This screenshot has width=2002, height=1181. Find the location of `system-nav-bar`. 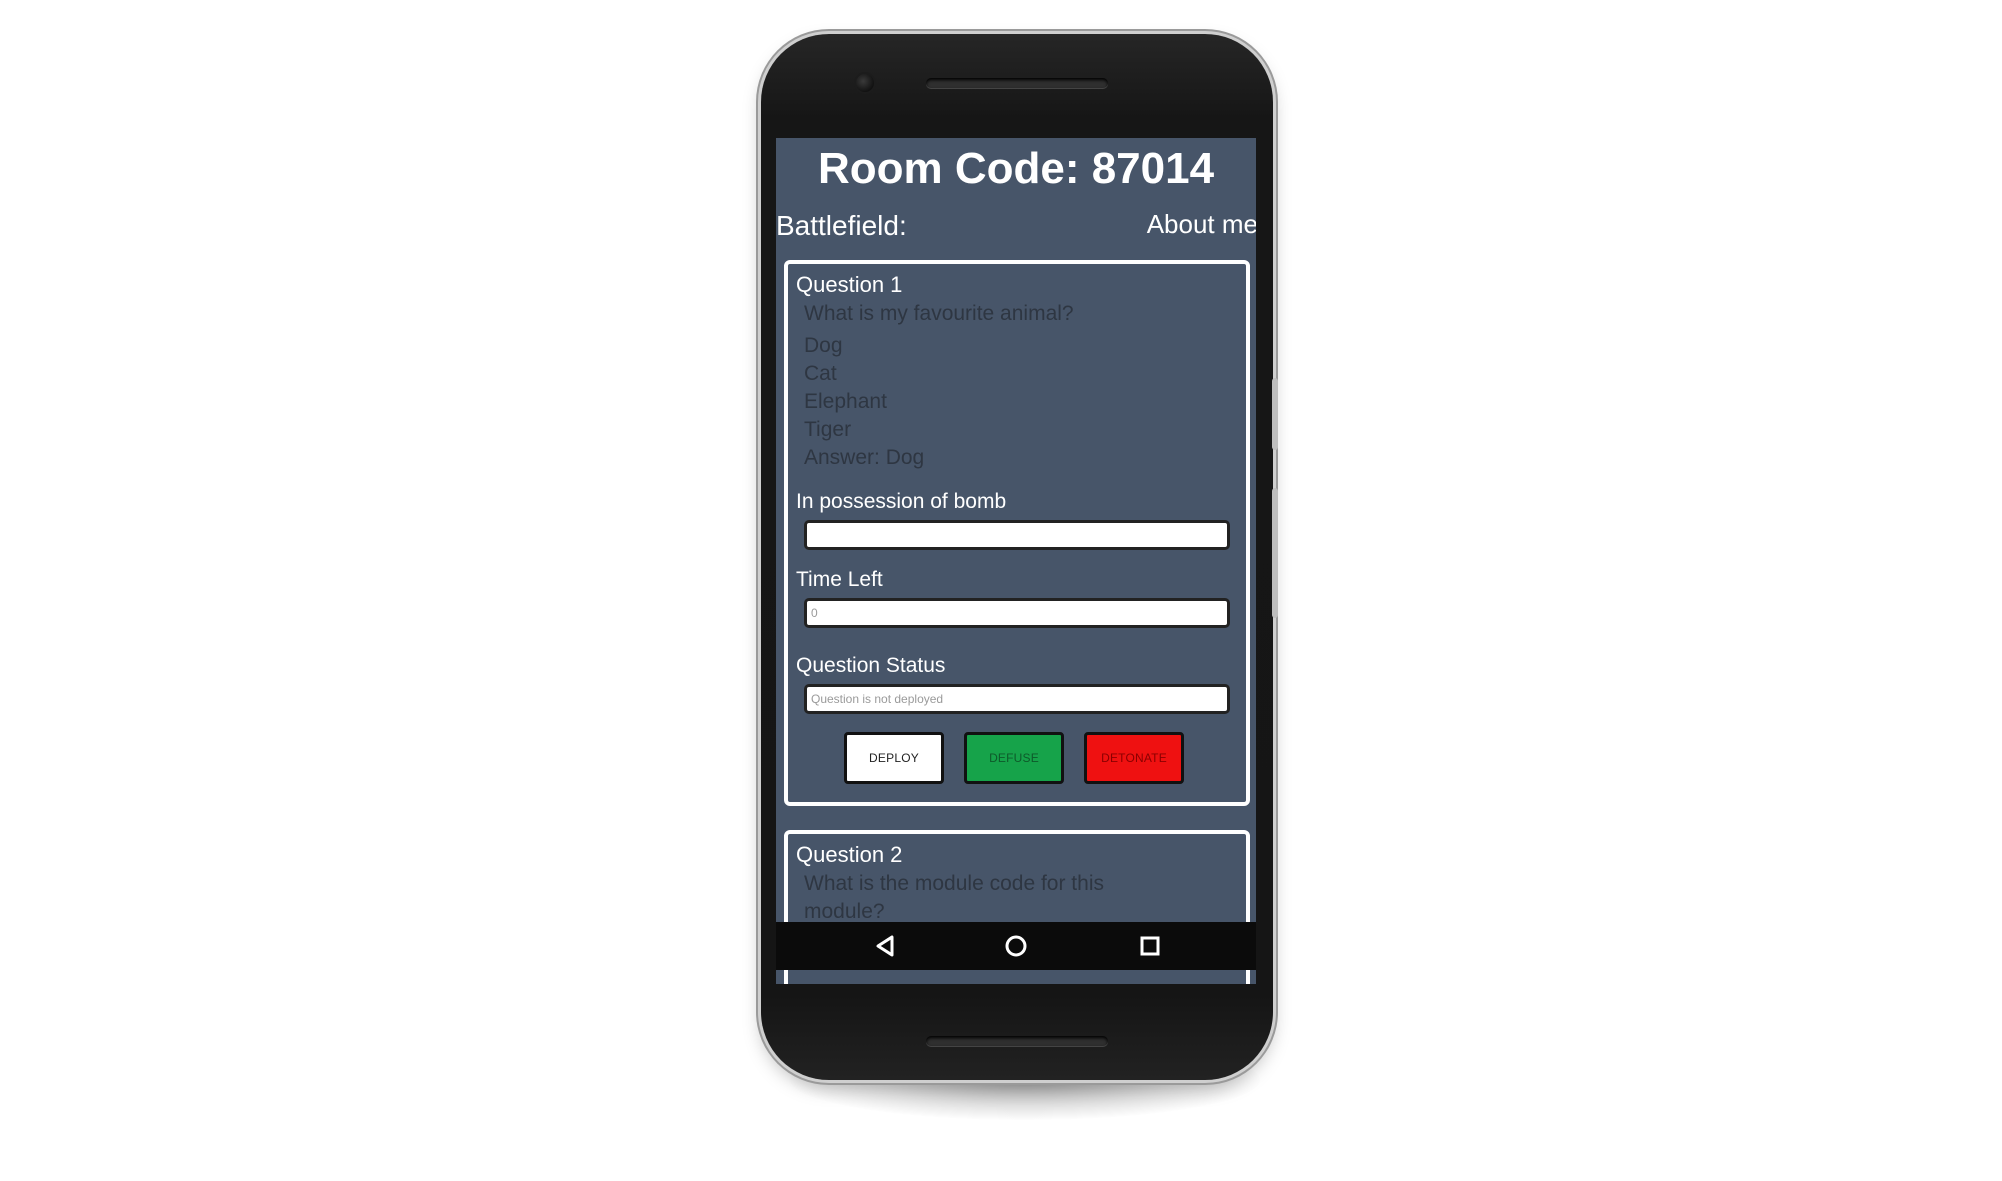

system-nav-bar is located at coordinates (1016, 946).